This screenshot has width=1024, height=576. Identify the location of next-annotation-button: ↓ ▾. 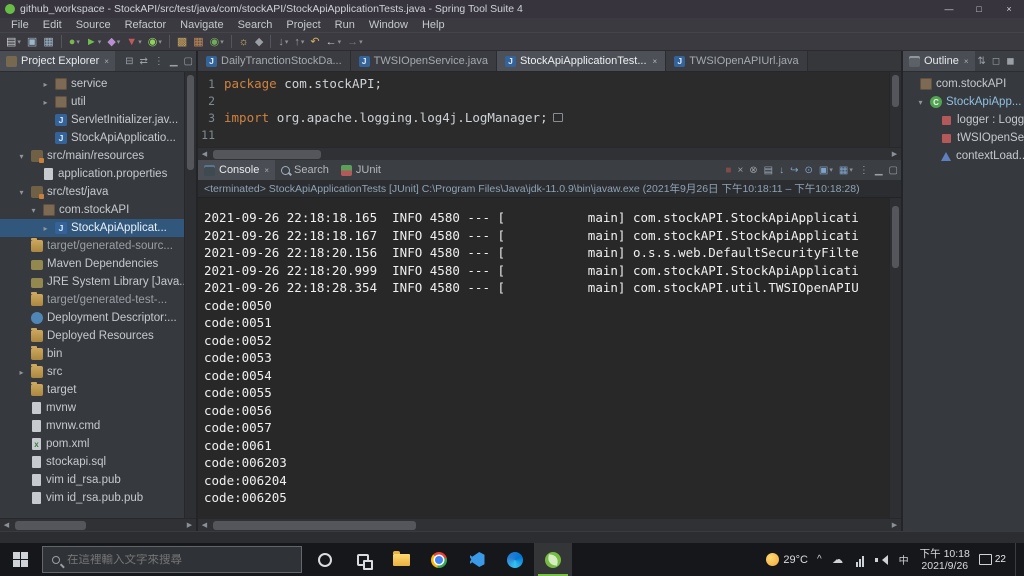
(283, 41).